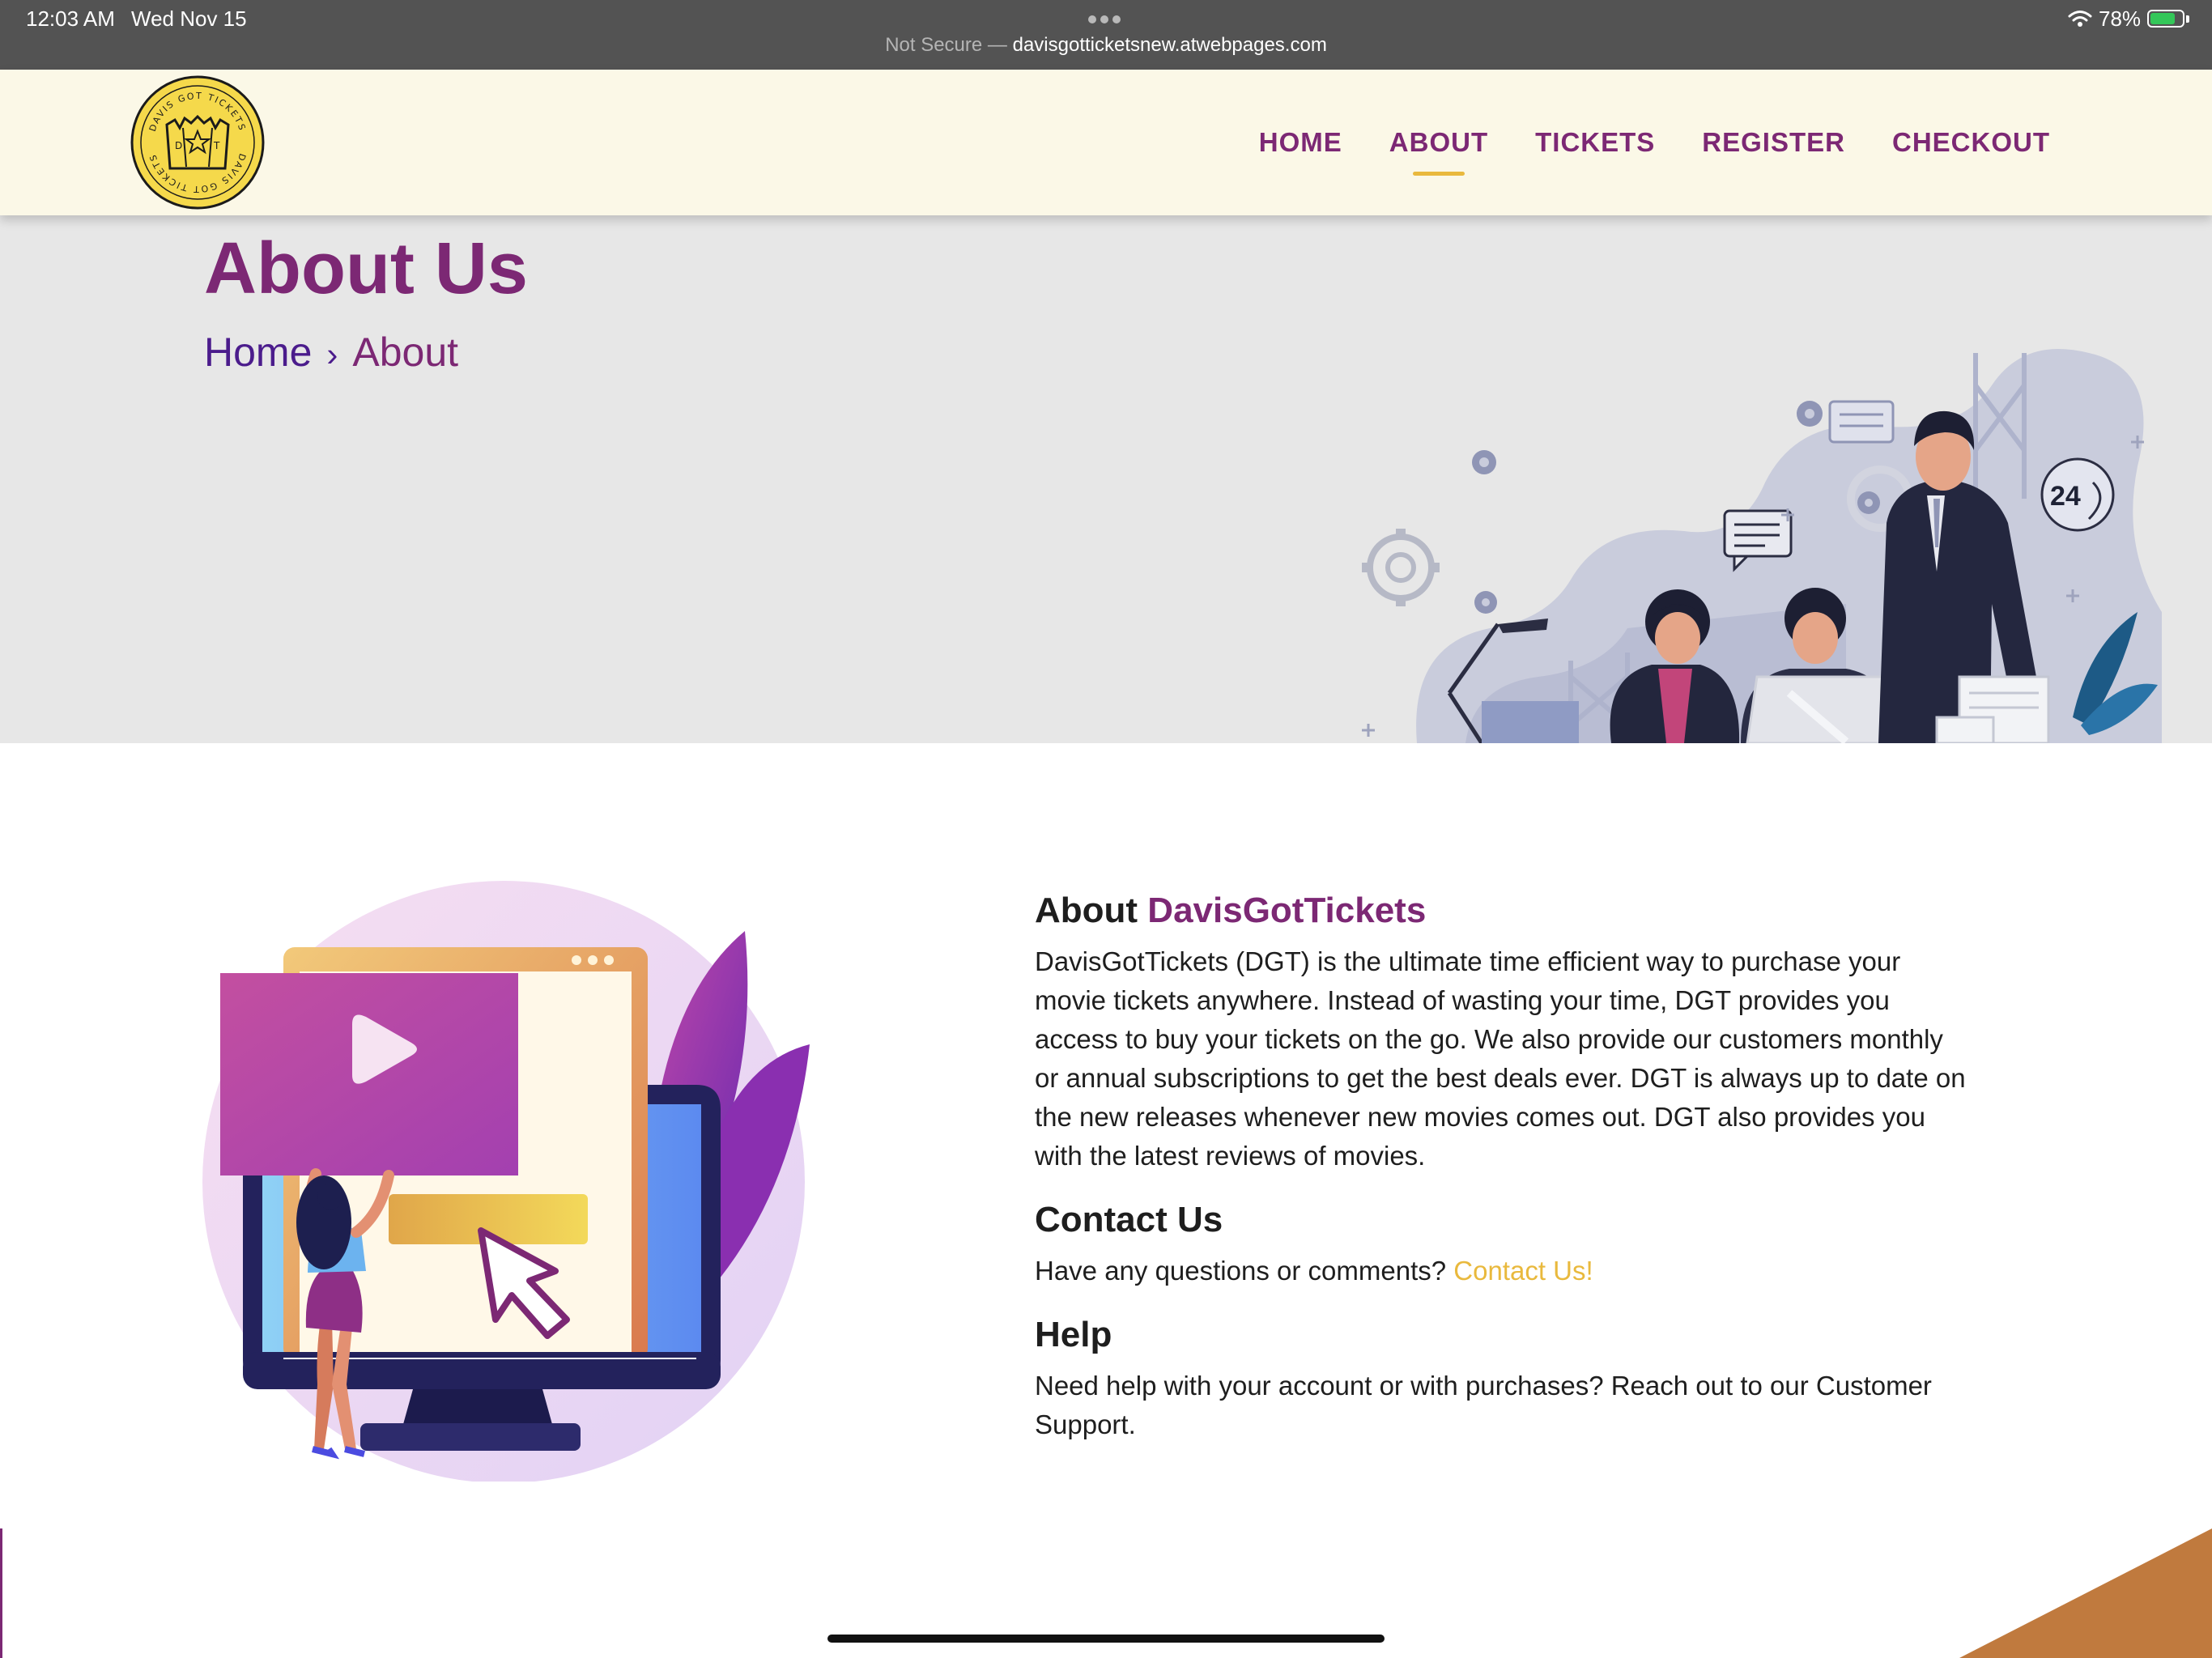 This screenshot has height=1658, width=2212. I want to click on nav-active-underline, so click(1439, 174).